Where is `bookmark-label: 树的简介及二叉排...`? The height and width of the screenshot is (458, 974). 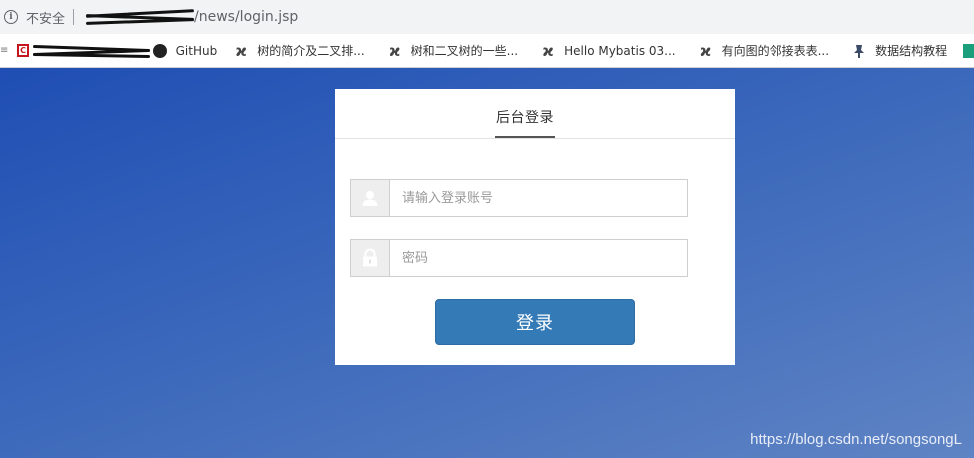
bookmark-label: 树的简介及二叉排... is located at coordinates (311, 51).